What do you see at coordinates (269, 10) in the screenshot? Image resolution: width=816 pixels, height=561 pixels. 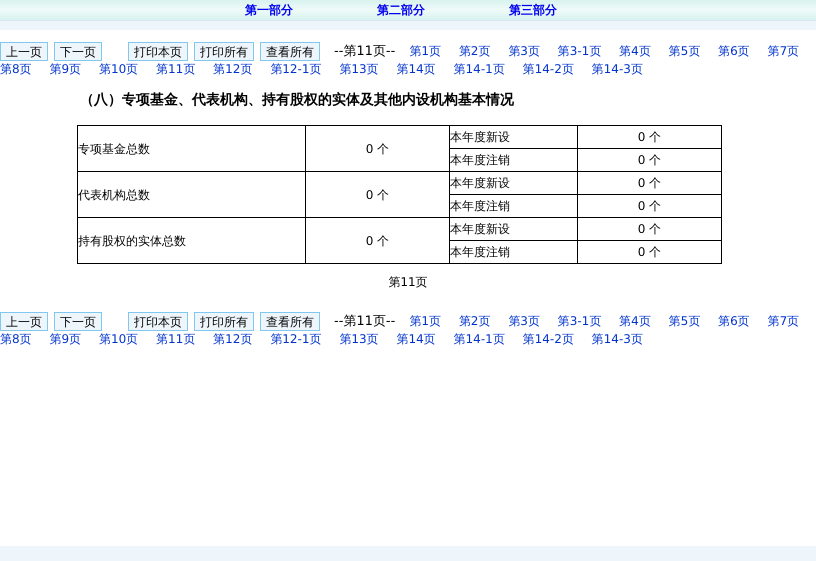 I see `section-link: 第一部分` at bounding box center [269, 10].